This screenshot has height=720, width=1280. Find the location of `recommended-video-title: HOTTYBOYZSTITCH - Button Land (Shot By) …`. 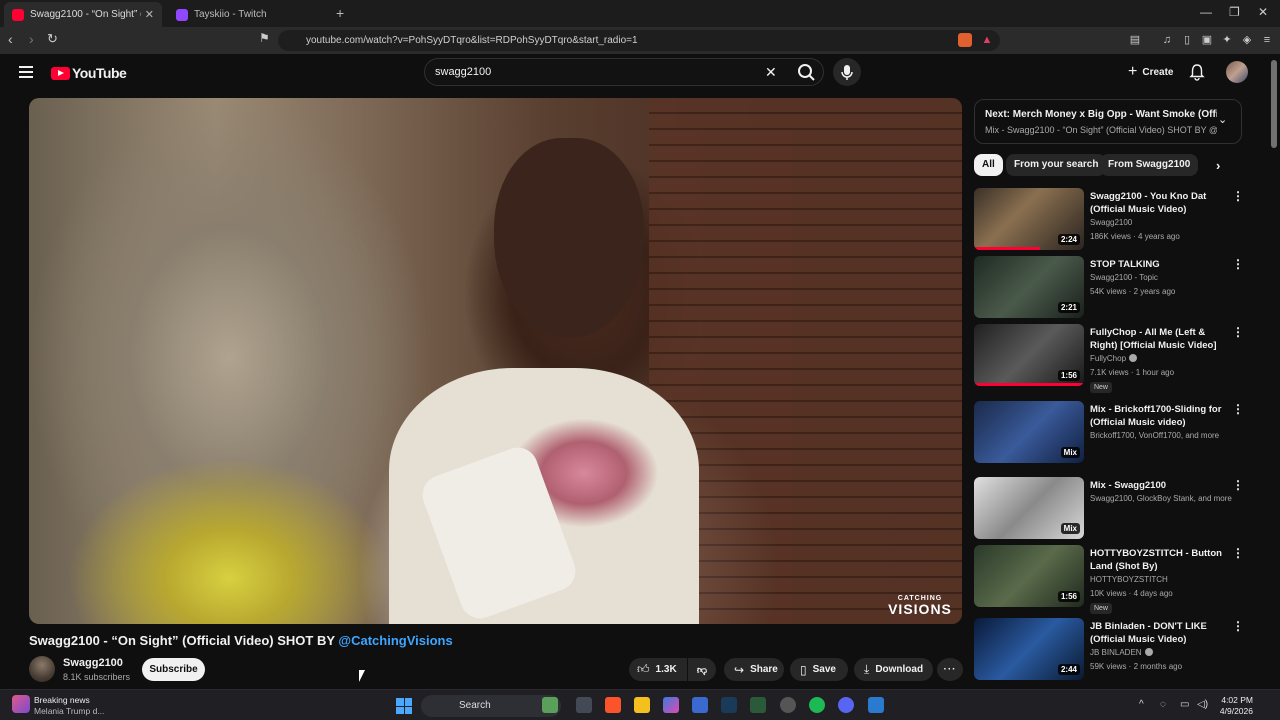

recommended-video-title: HOTTYBOYZSTITCH - Button Land (Shot By) … is located at coordinates (1159, 560).